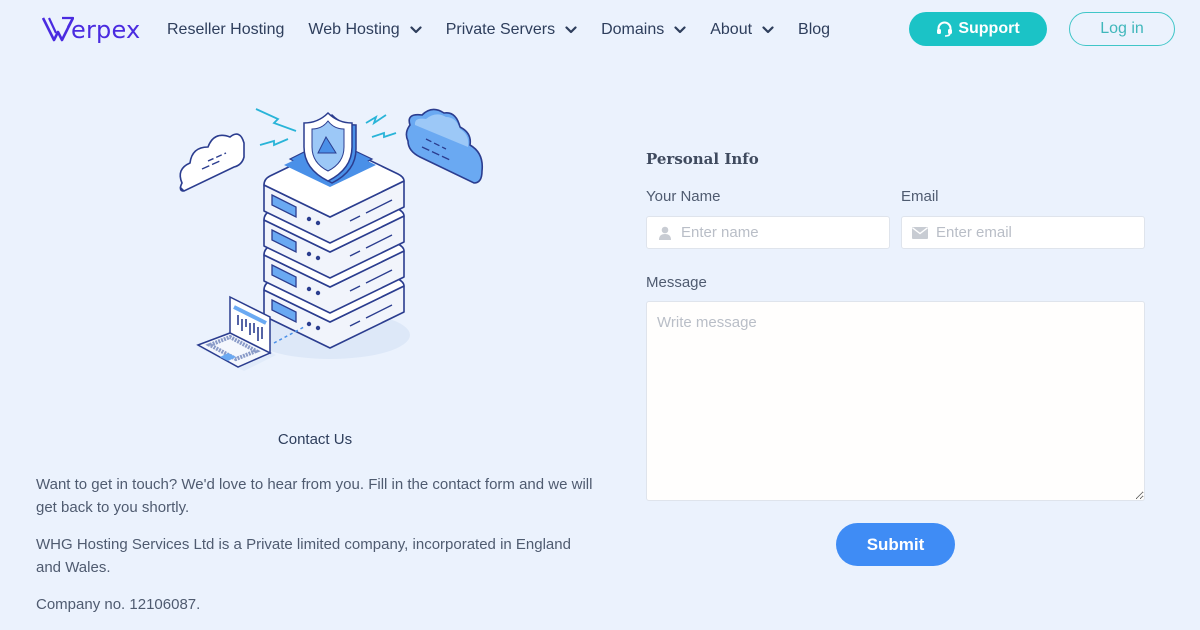  I want to click on email-label: Email, so click(920, 196).